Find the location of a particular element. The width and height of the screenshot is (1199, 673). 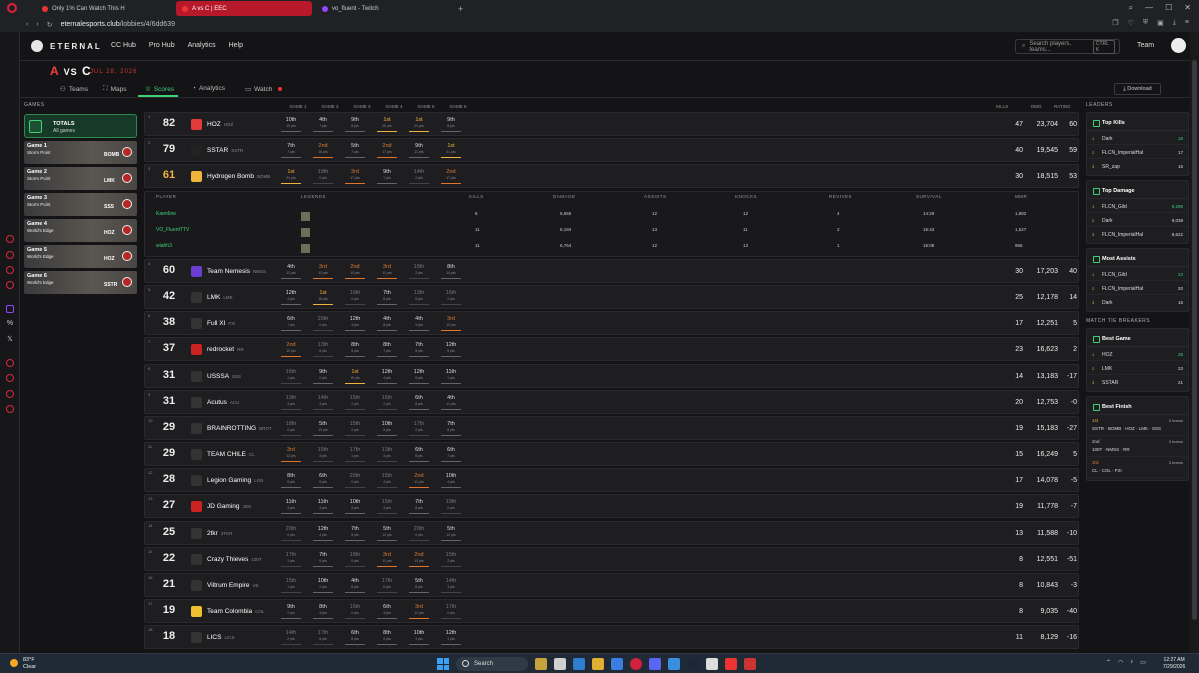

leader-entry: 3 SR_zap 16 is located at coordinates (1137, 166).